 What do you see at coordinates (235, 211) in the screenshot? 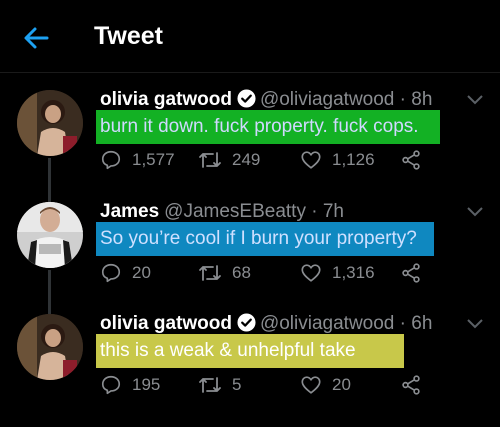
I see `author-handle: @JamesEBeatty` at bounding box center [235, 211].